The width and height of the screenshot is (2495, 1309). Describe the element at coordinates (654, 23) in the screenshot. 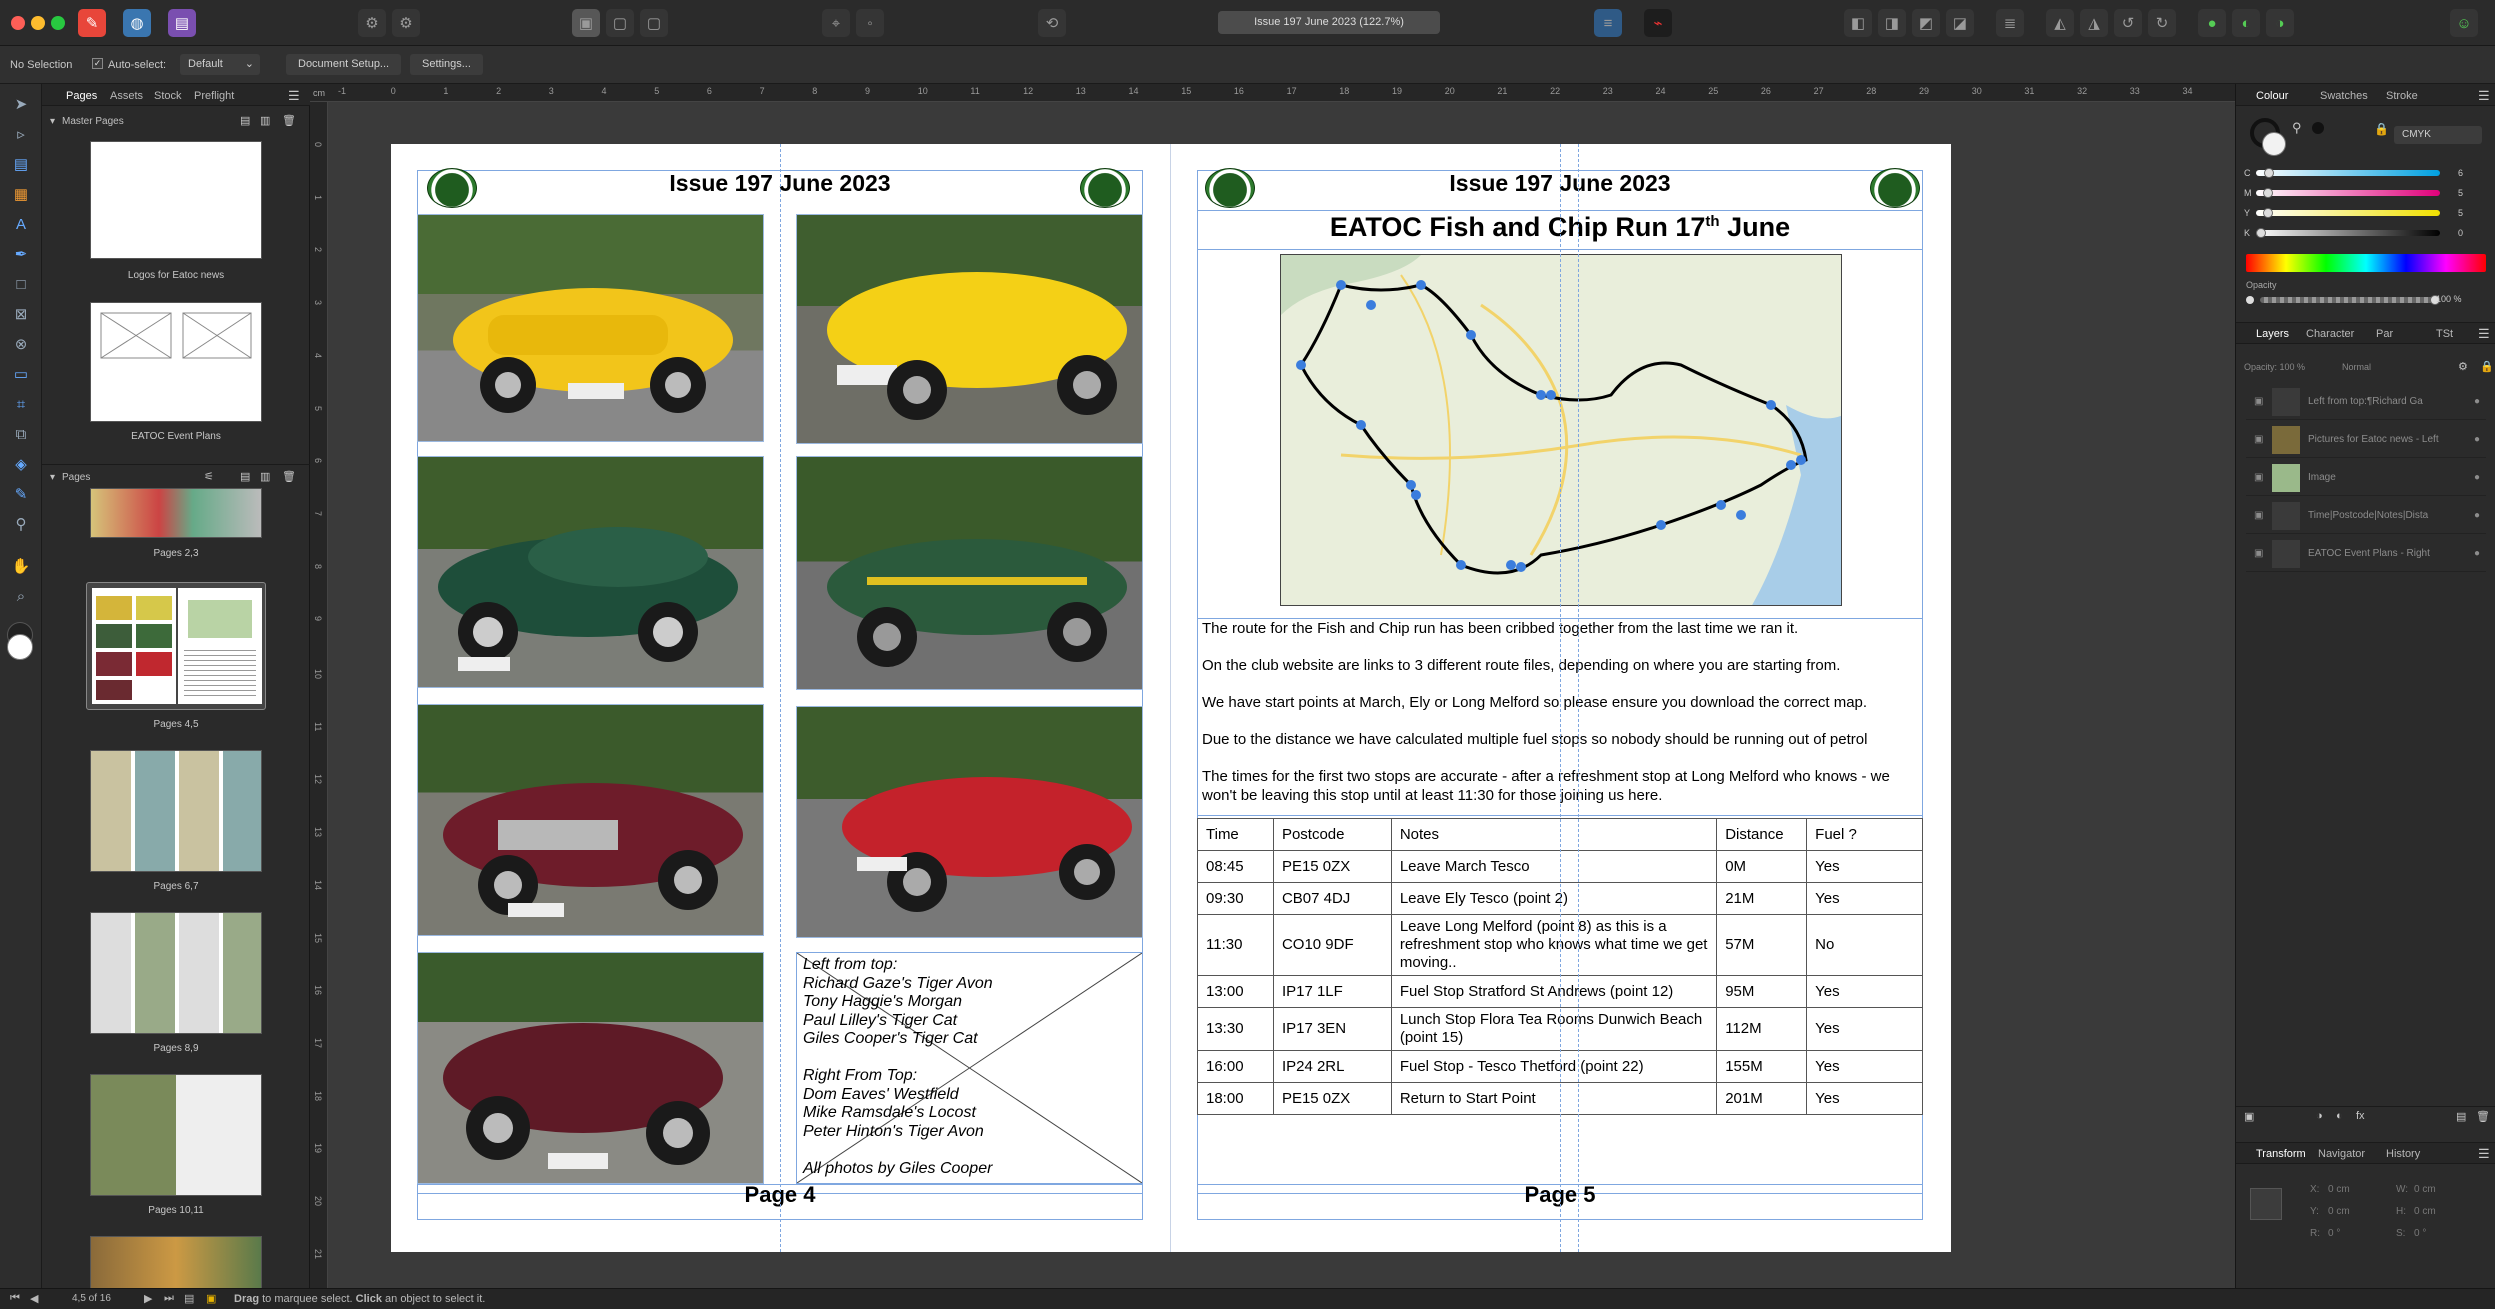

I see `bleed-mode-icon: ▢` at that location.